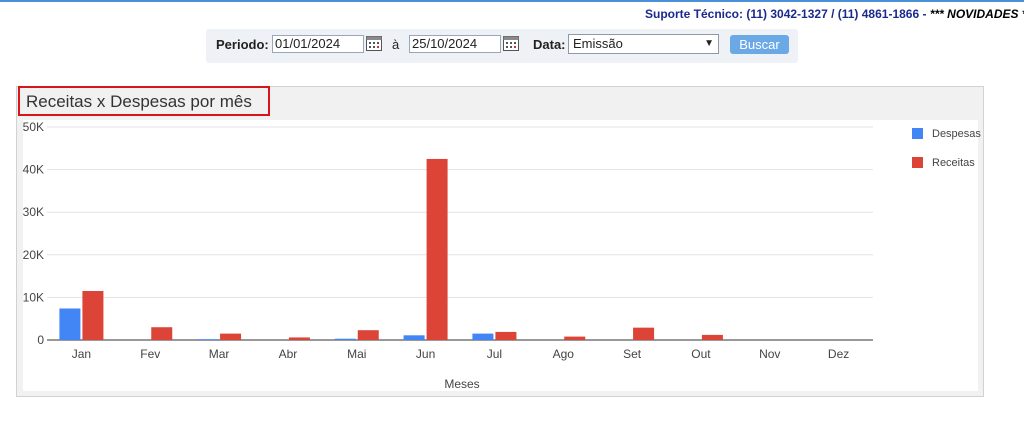 This screenshot has width=1024, height=440. I want to click on bar-receitas-jun, so click(437, 249).